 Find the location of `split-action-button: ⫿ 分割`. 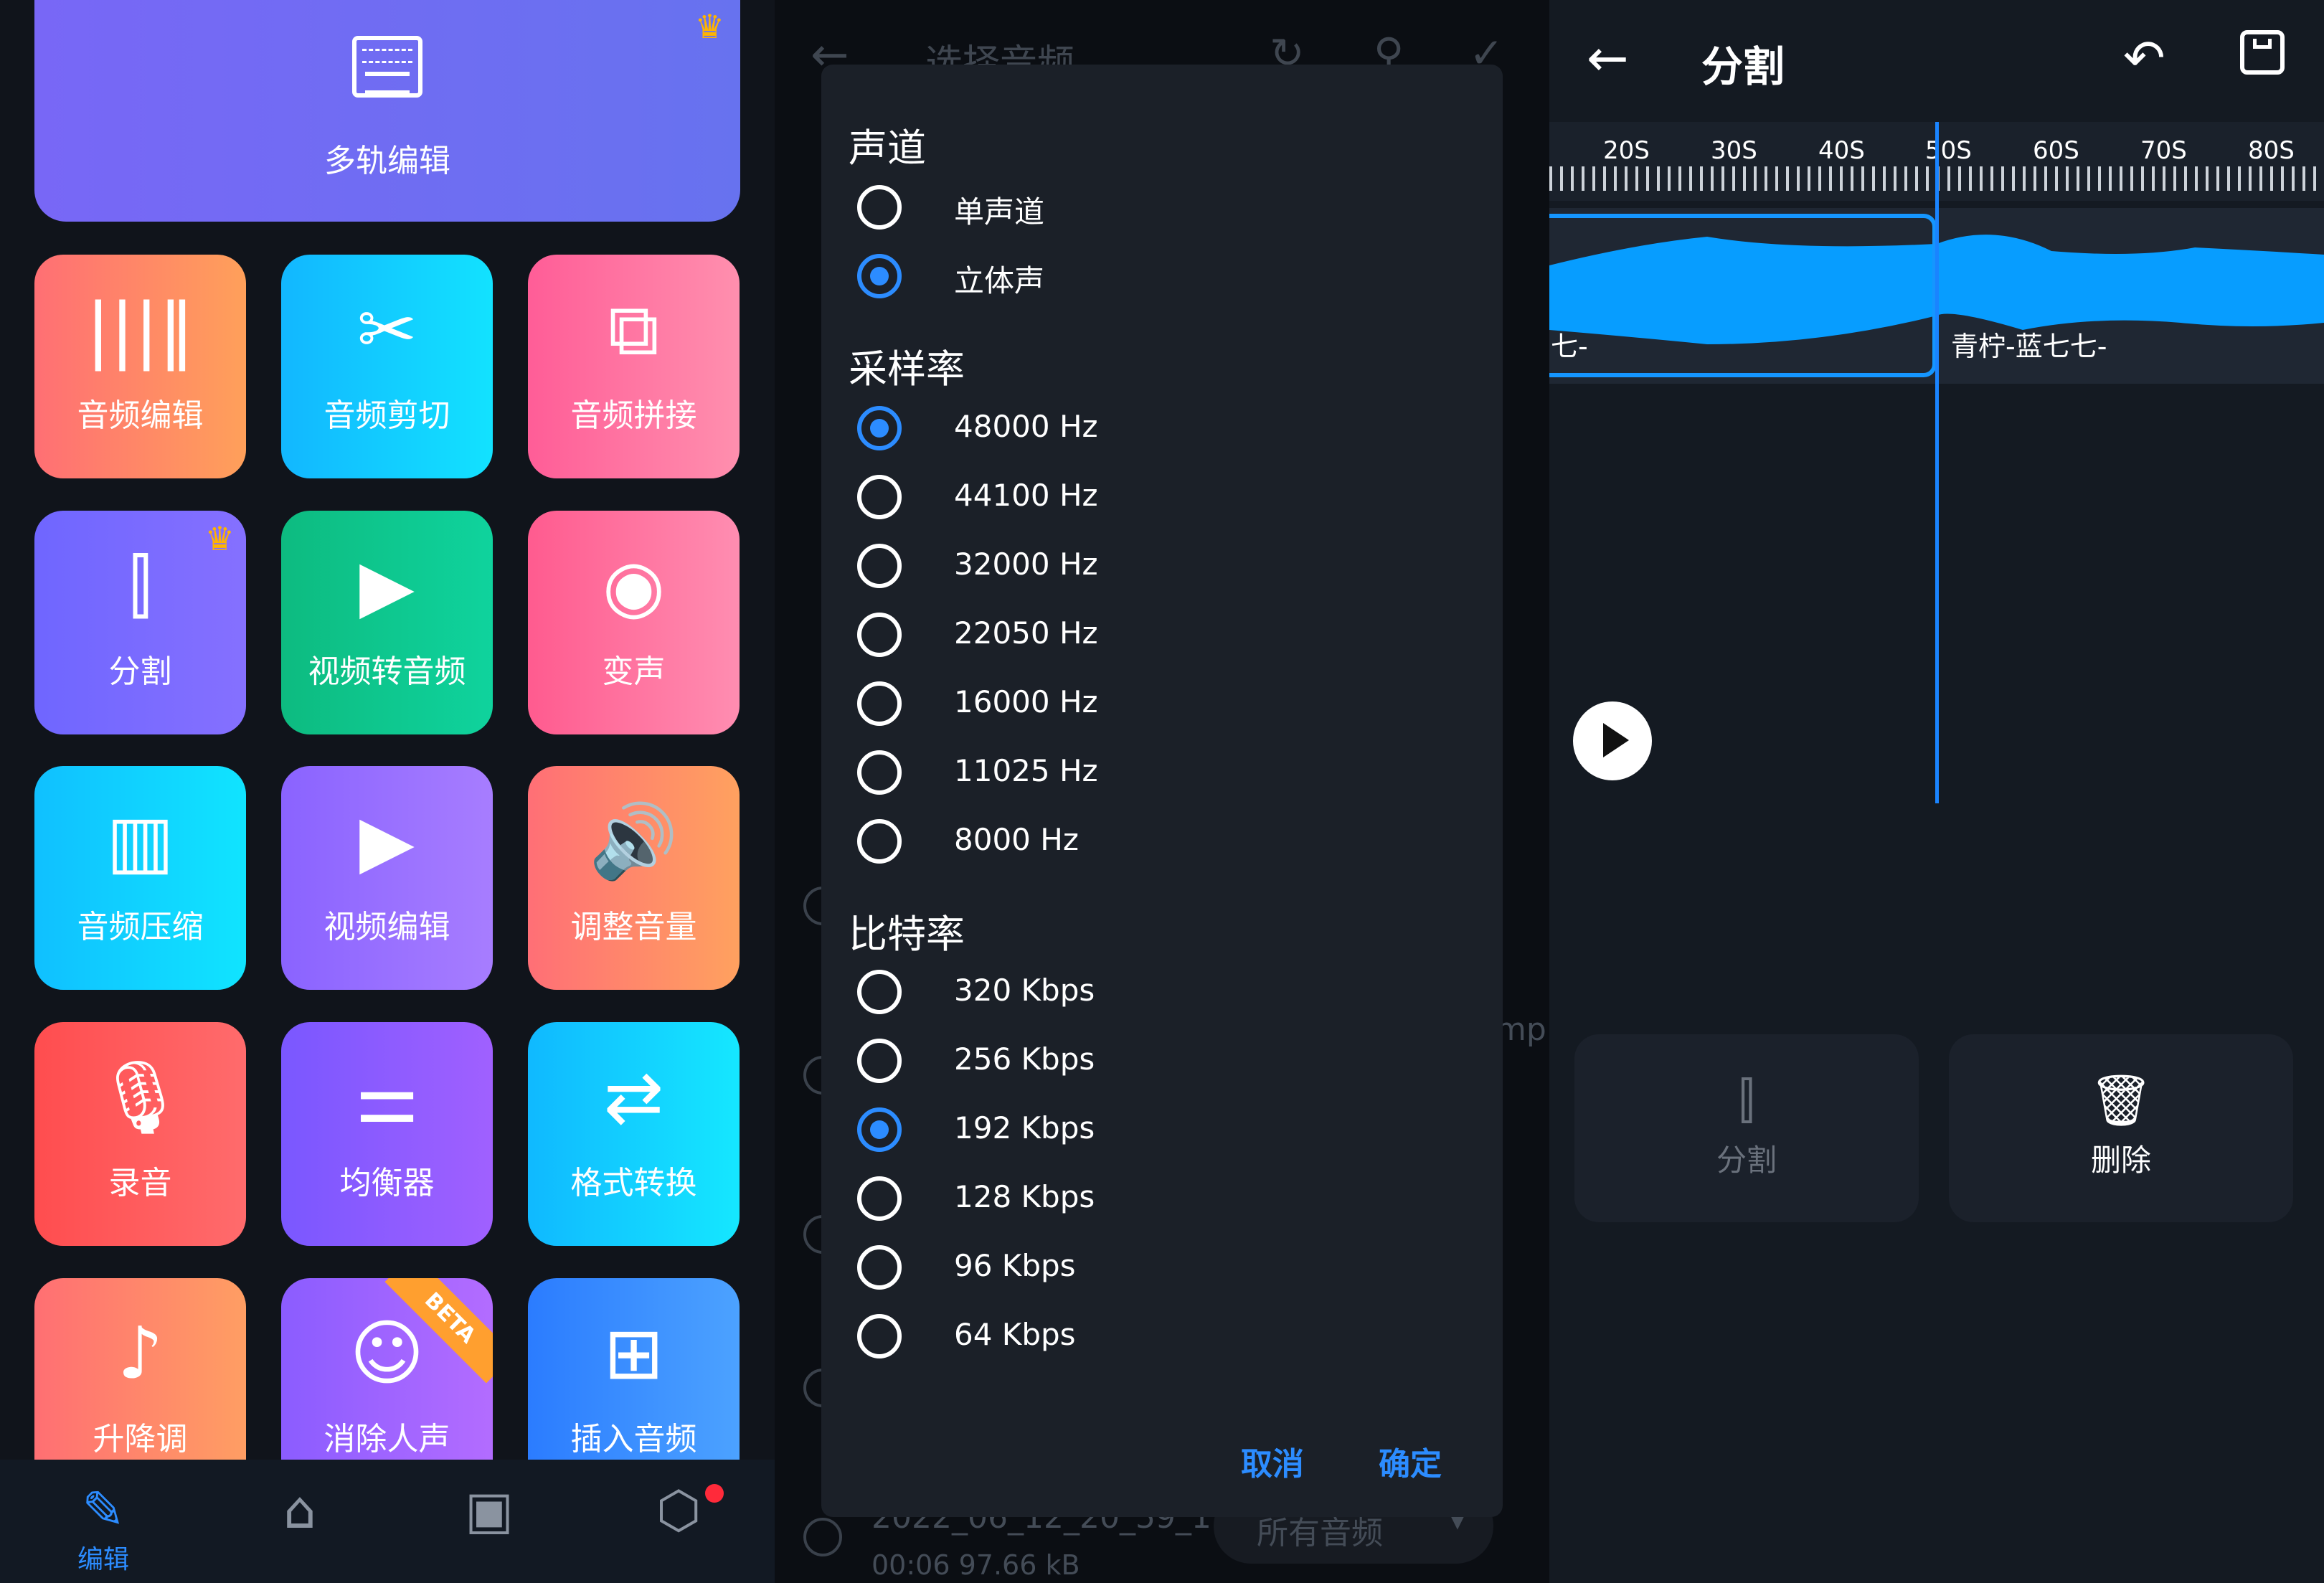

split-action-button: ⫿ 分割 is located at coordinates (1746, 1128).